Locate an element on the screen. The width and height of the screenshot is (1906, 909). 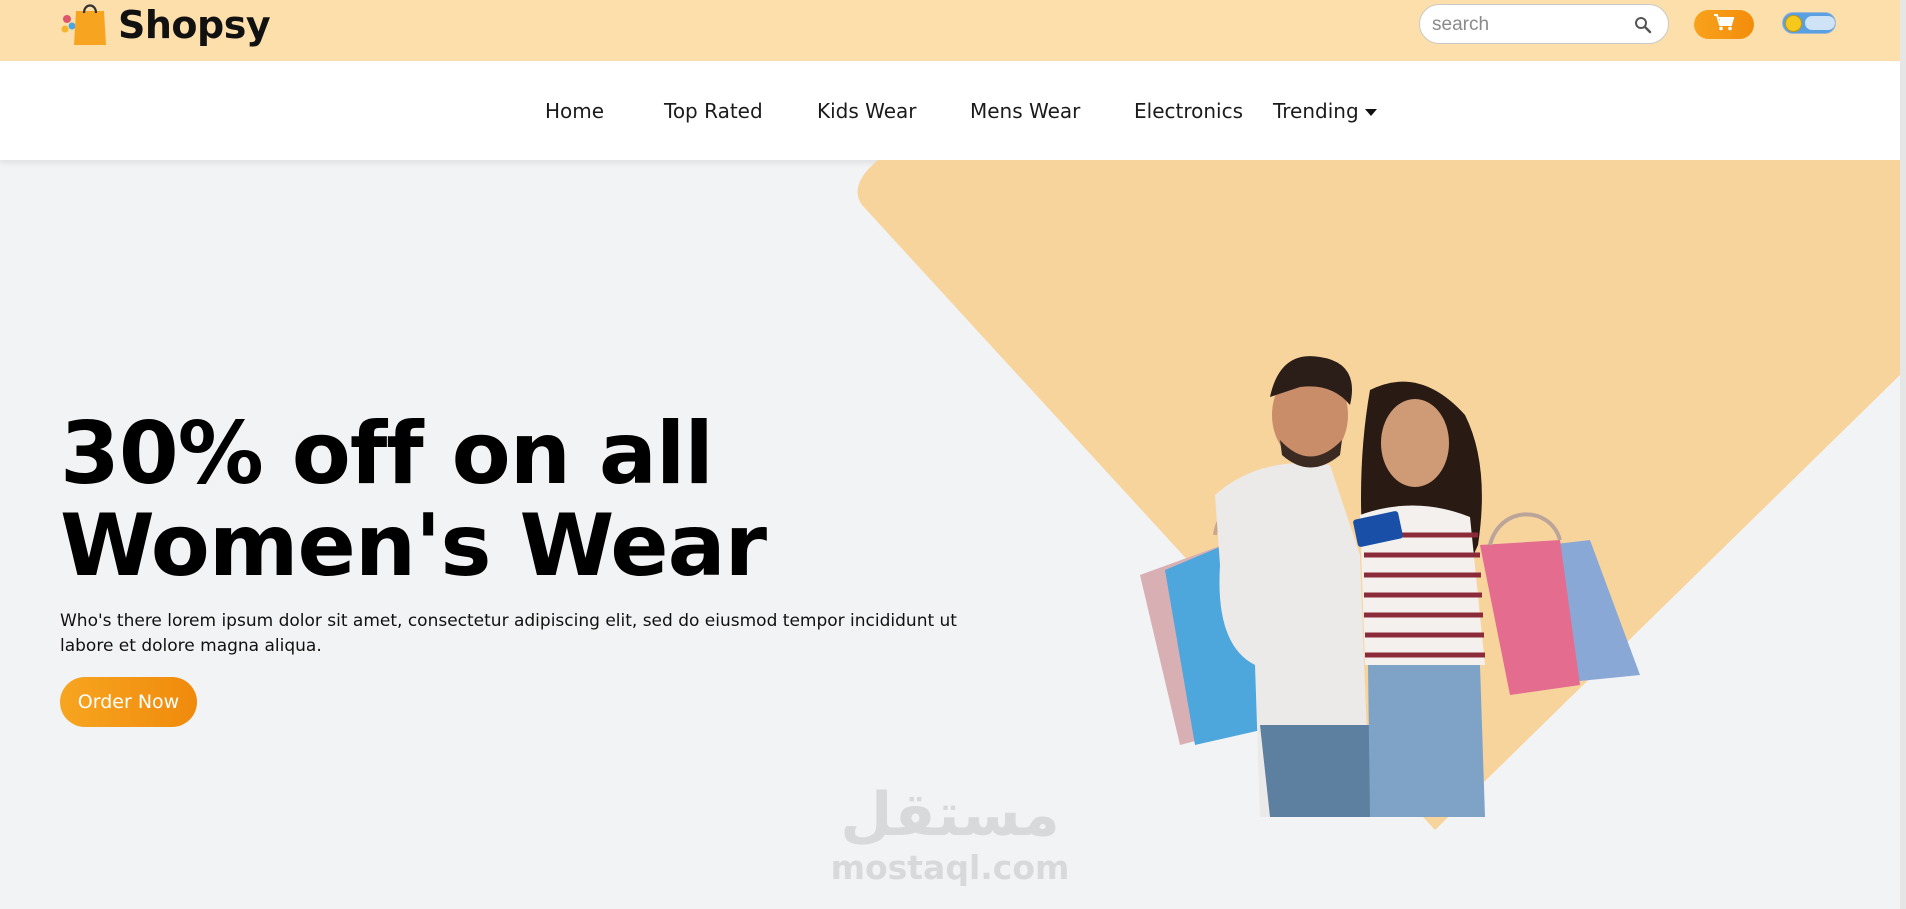
theme-toggle-icon is located at coordinates (1793, 23).